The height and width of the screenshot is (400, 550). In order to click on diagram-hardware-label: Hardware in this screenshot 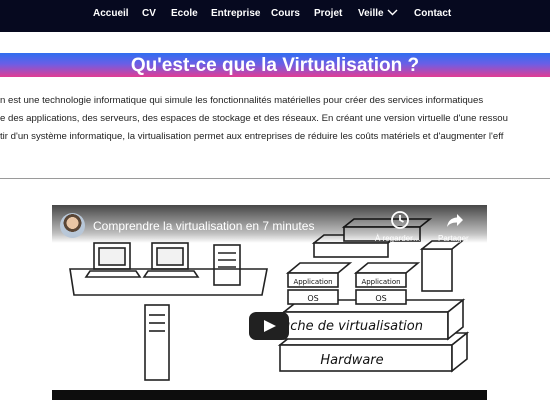, I will do `click(351, 360)`.